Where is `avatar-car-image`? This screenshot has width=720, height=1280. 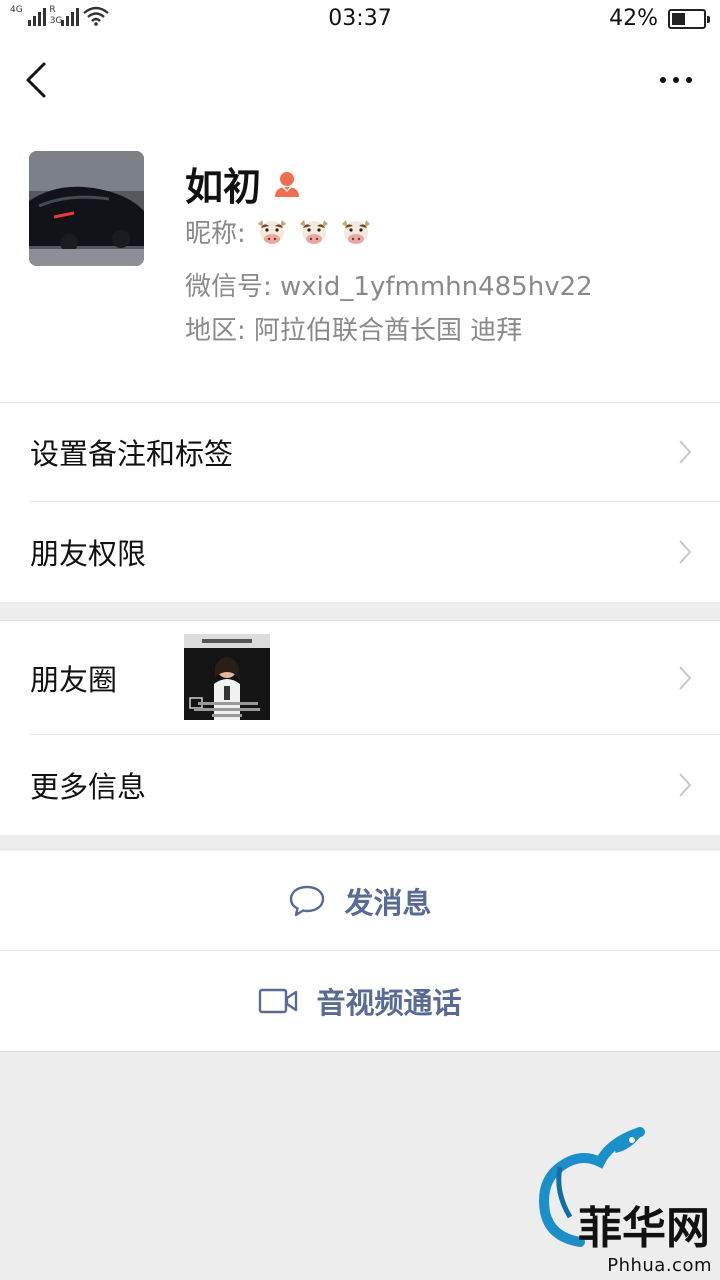 avatar-car-image is located at coordinates (86, 208).